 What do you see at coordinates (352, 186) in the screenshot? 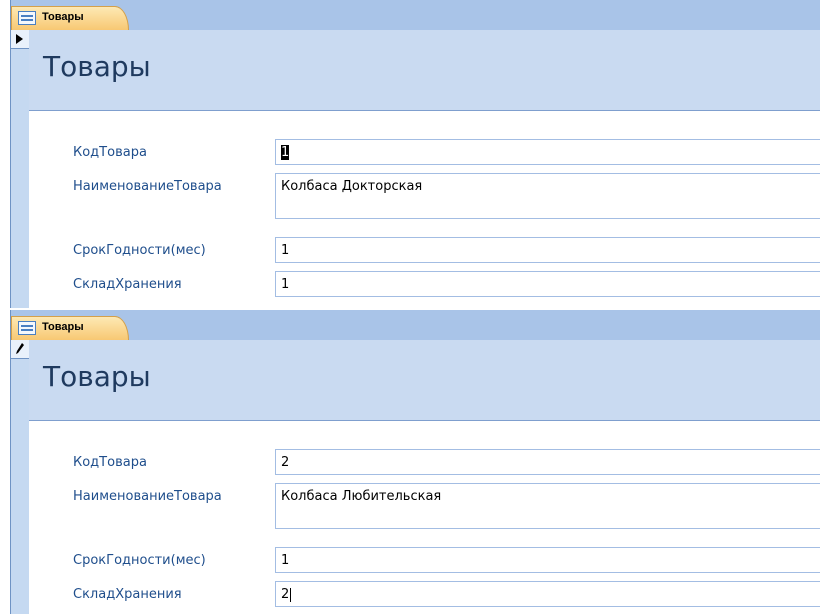
I see `naimenovanie-tovara-value: Колбаса Докторская` at bounding box center [352, 186].